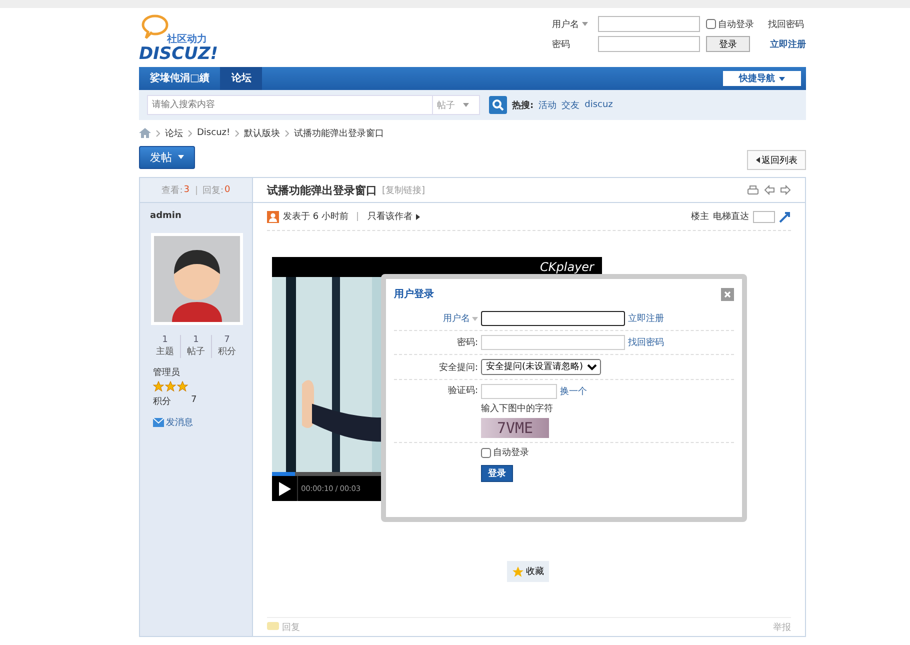 The width and height of the screenshot is (910, 645). Describe the element at coordinates (196, 352) in the screenshot. I see `stat-label: 帖子` at that location.